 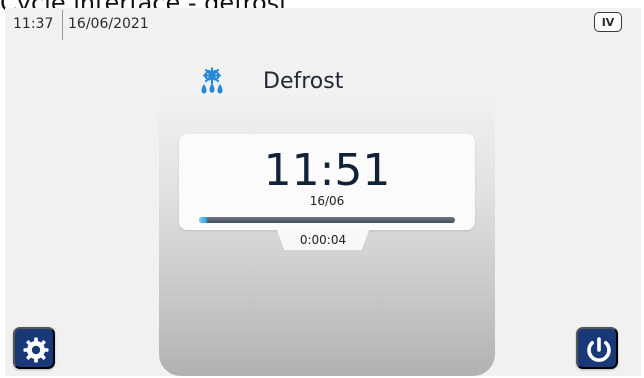 What do you see at coordinates (608, 22) in the screenshot?
I see `level-badge: IV` at bounding box center [608, 22].